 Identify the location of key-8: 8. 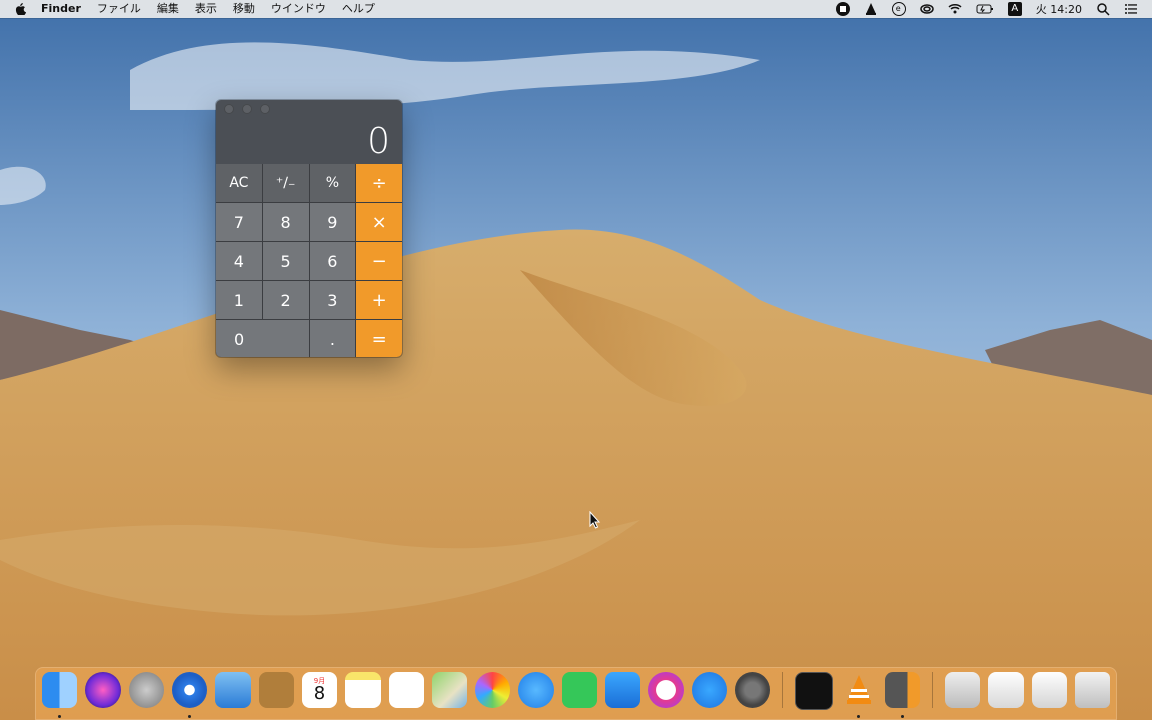
(285, 222).